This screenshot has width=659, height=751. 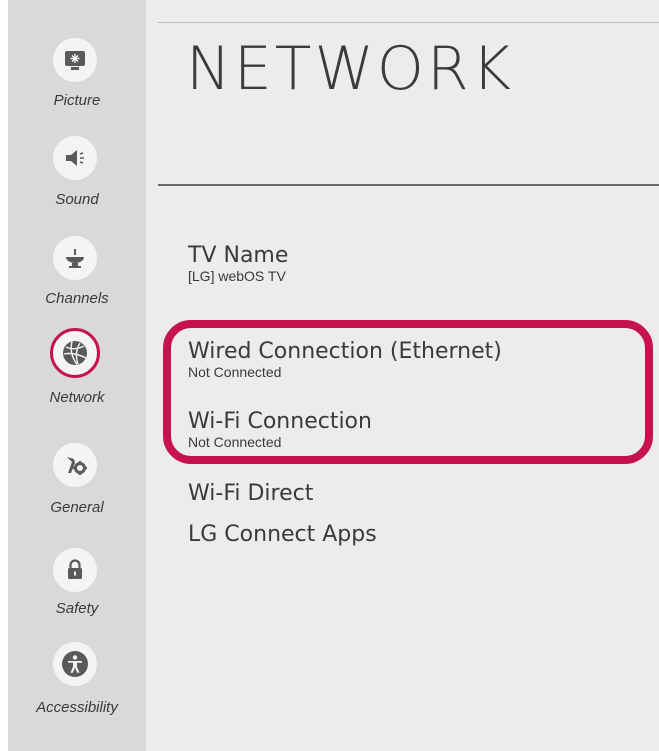 I want to click on sound-icon, so click(x=75, y=158).